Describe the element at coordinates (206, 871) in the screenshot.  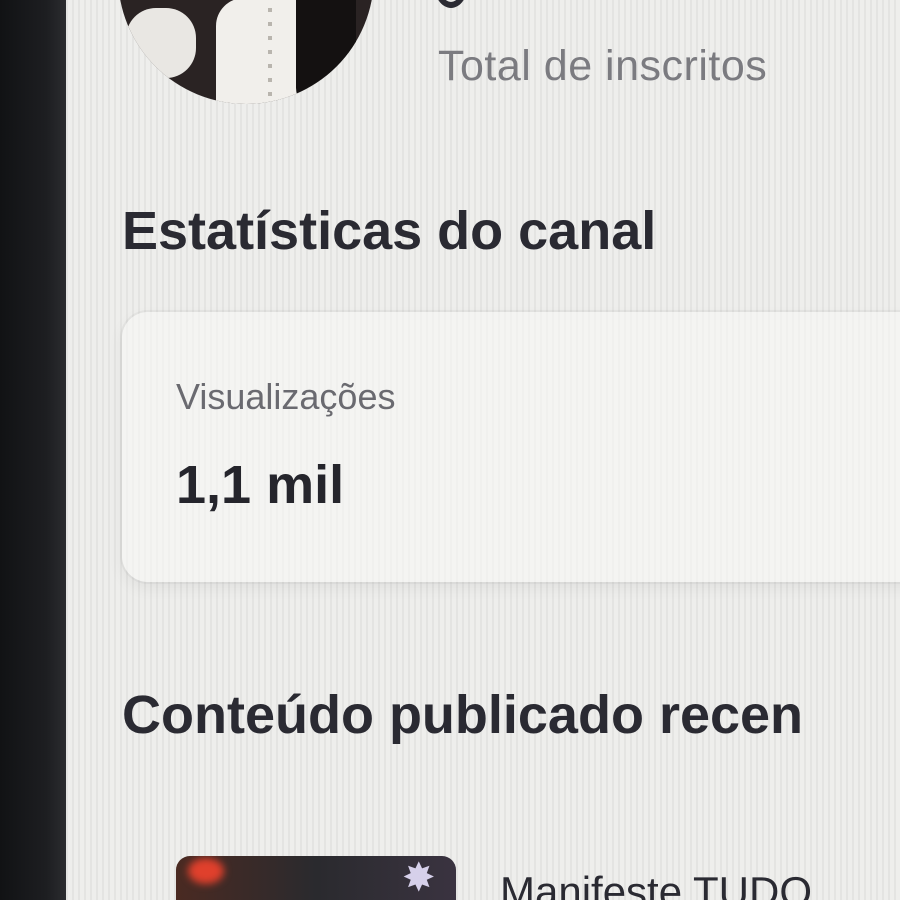
I see `thumbnail-flare` at that location.